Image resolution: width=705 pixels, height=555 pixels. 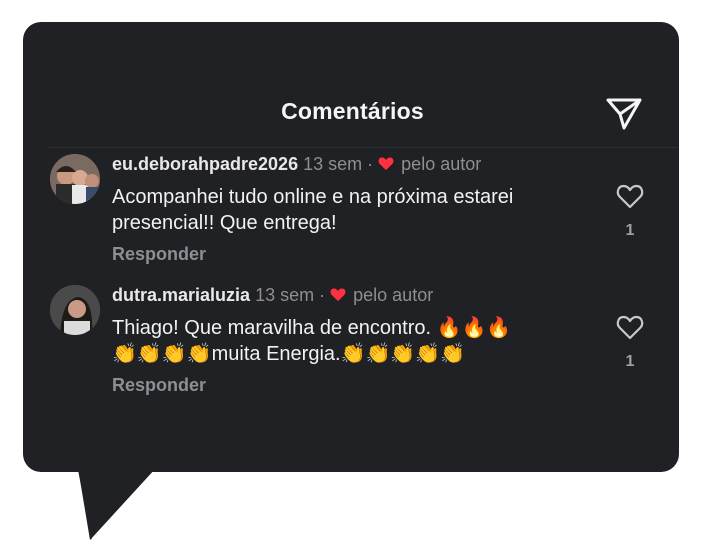 I want to click on username: dutra.marialuzia, so click(x=181, y=295).